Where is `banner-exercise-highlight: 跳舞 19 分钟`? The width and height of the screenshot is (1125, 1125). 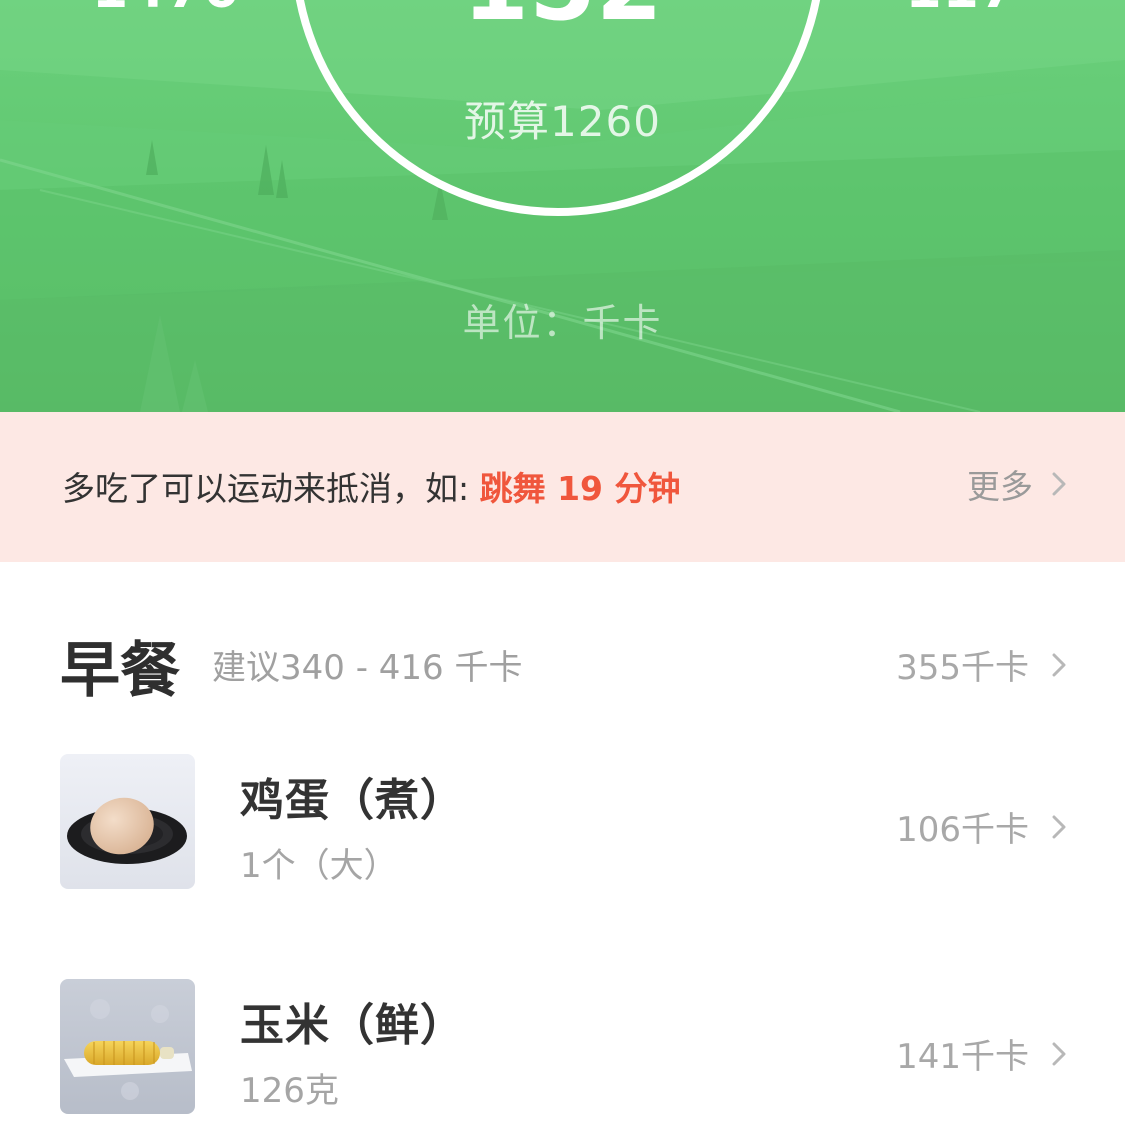 banner-exercise-highlight: 跳舞 19 分钟 is located at coordinates (580, 488).